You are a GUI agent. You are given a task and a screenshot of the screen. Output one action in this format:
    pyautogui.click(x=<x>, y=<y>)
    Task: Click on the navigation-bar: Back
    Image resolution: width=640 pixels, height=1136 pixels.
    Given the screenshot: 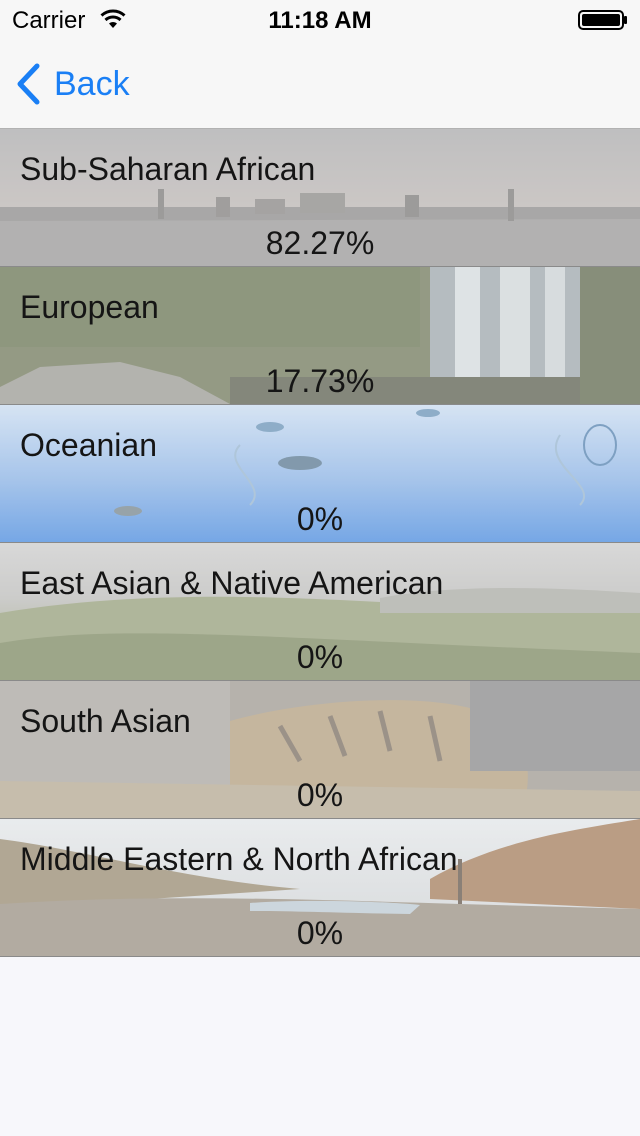 What is the action you would take?
    pyautogui.click(x=320, y=84)
    